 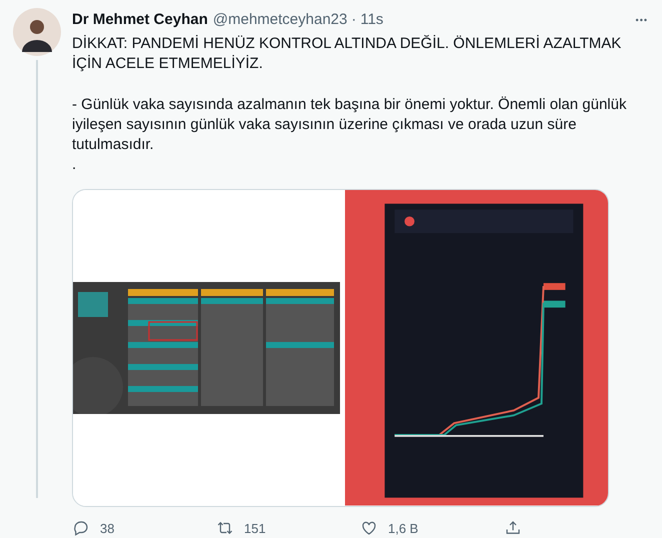 What do you see at coordinates (75, 165) in the screenshot?
I see `tweet-text: .` at bounding box center [75, 165].